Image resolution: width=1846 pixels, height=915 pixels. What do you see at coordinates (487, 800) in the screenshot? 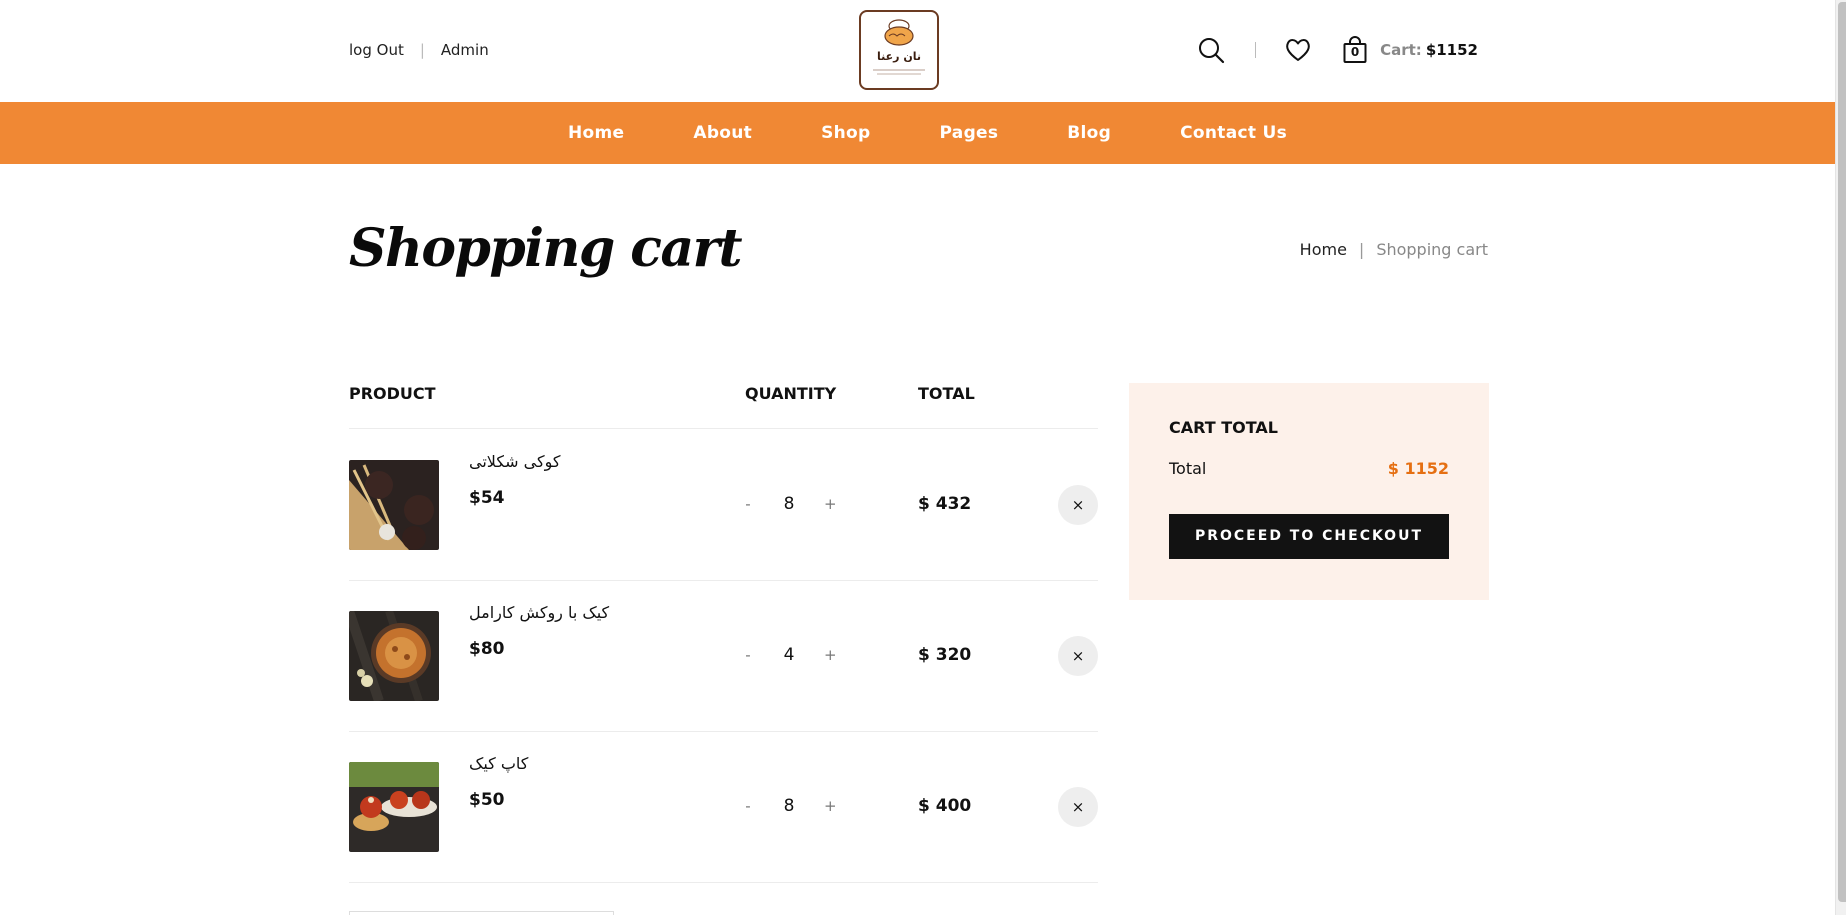
I see `product-price: $50` at bounding box center [487, 800].